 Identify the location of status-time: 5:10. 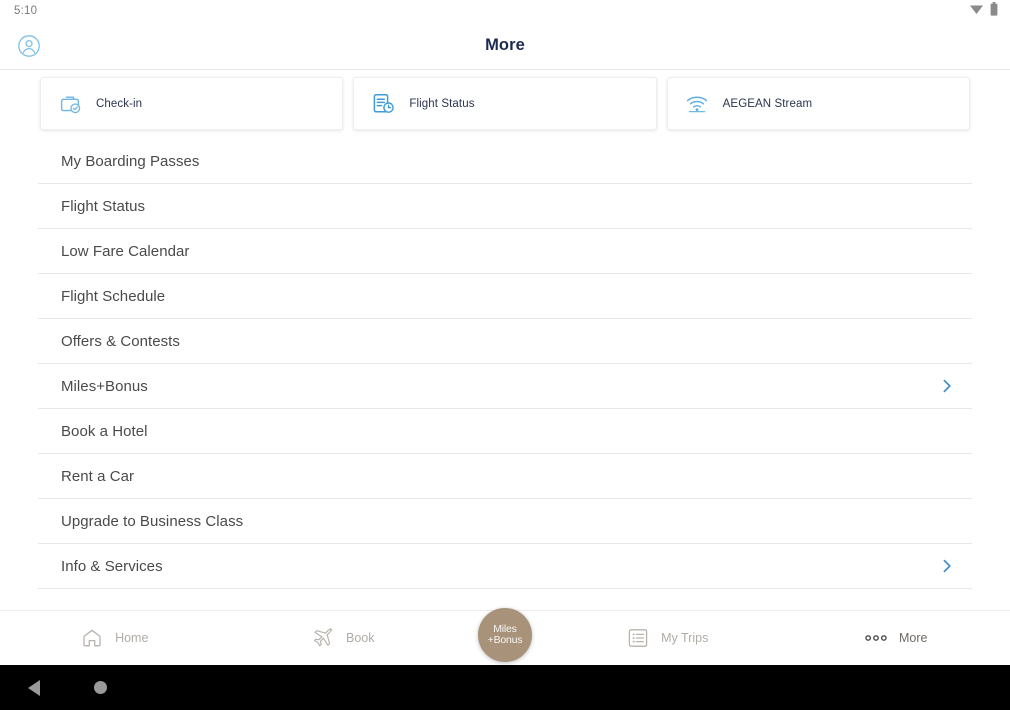
(26, 11).